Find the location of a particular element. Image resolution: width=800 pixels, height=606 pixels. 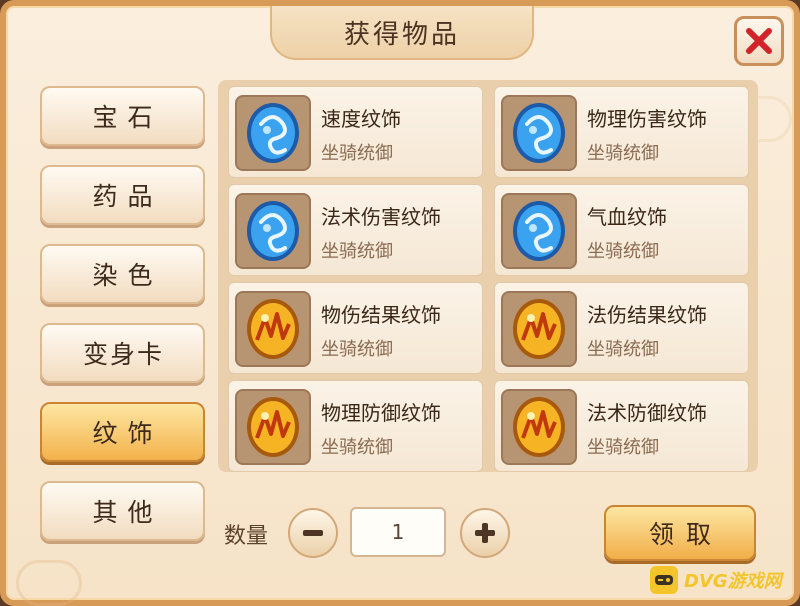

item-card: 法术伤害纹饰 坐骑统御 is located at coordinates (355, 230).